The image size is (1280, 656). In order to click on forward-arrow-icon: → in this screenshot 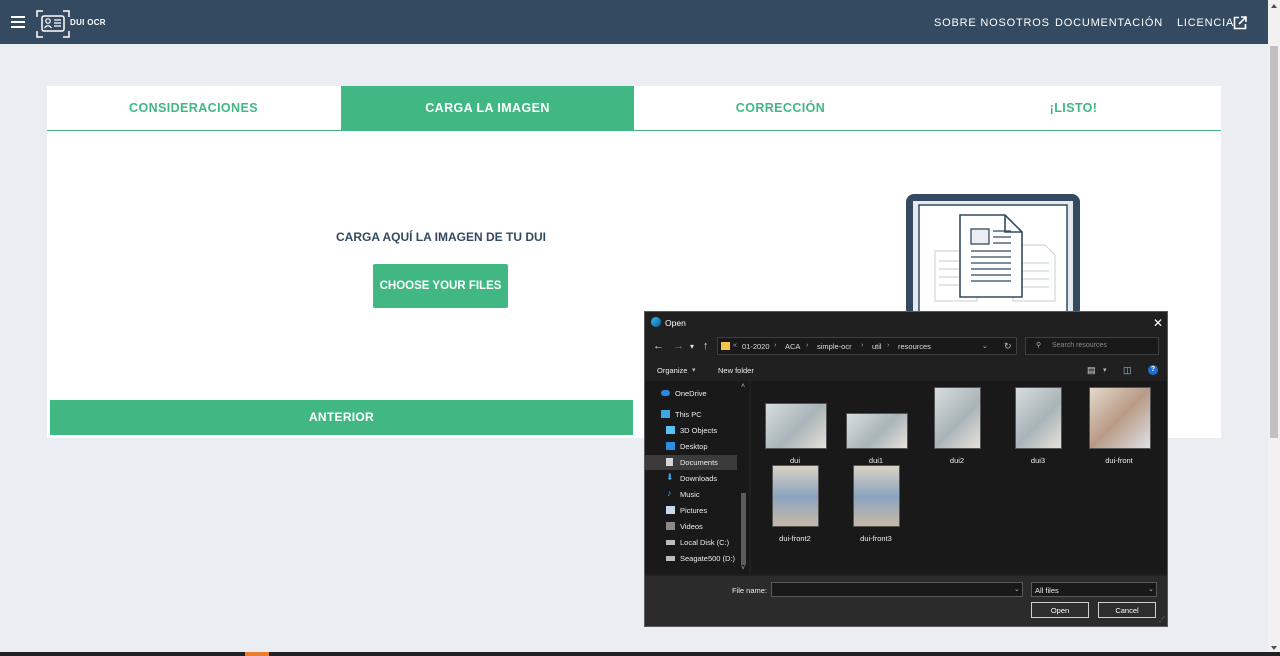, I will do `click(678, 346)`.